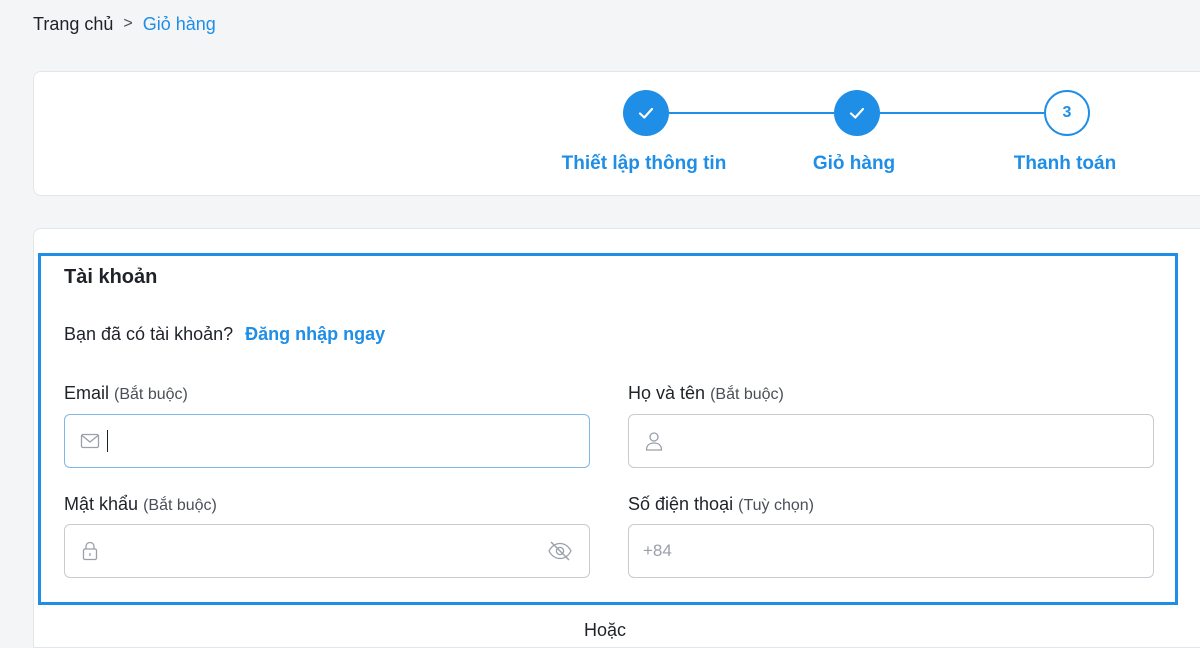 Image resolution: width=1200 pixels, height=648 pixels. Describe the element at coordinates (747, 394) in the screenshot. I see `fullname-required-hint: (Bắt buộc)` at that location.